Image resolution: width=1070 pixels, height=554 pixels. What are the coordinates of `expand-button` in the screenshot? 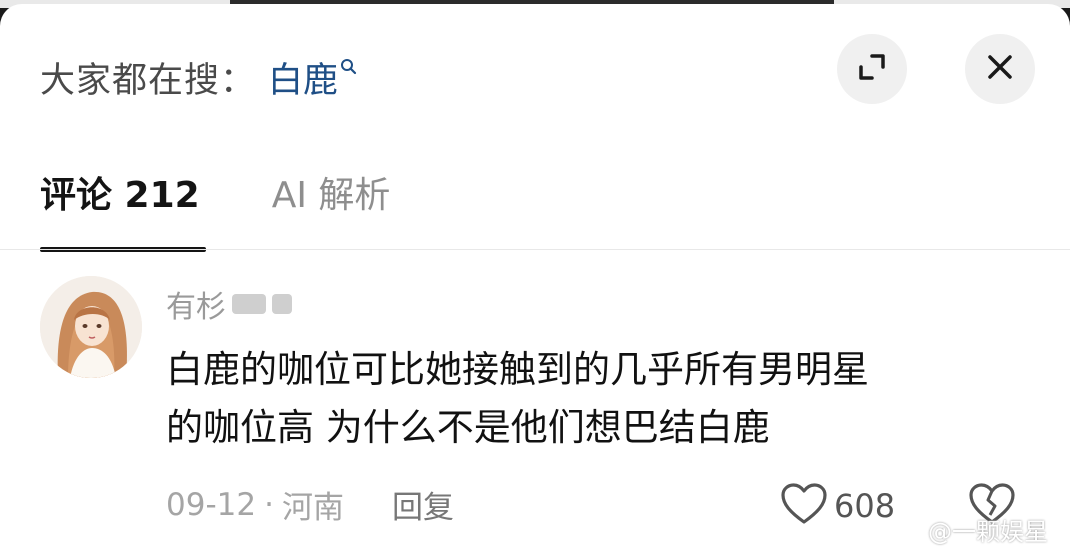 It's located at (872, 69).